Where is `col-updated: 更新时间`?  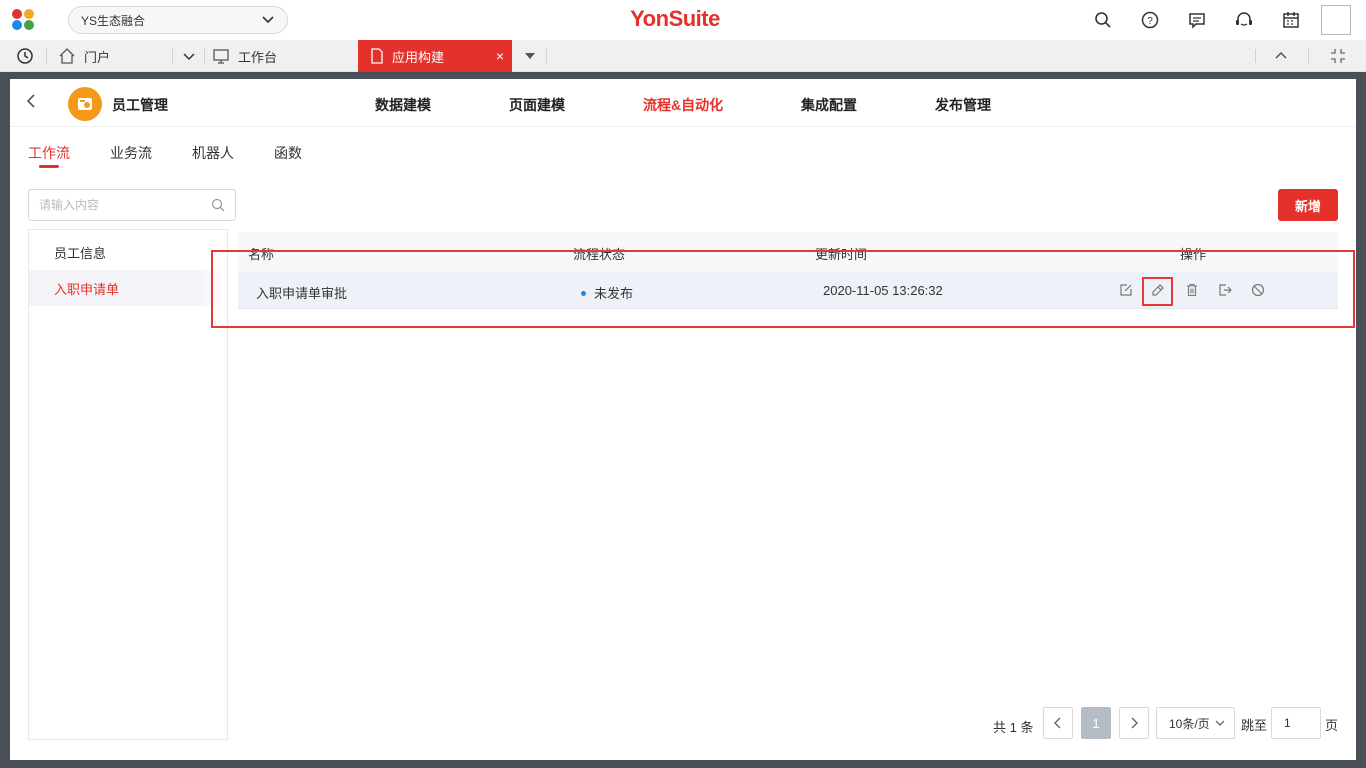 col-updated: 更新时间 is located at coordinates (841, 254).